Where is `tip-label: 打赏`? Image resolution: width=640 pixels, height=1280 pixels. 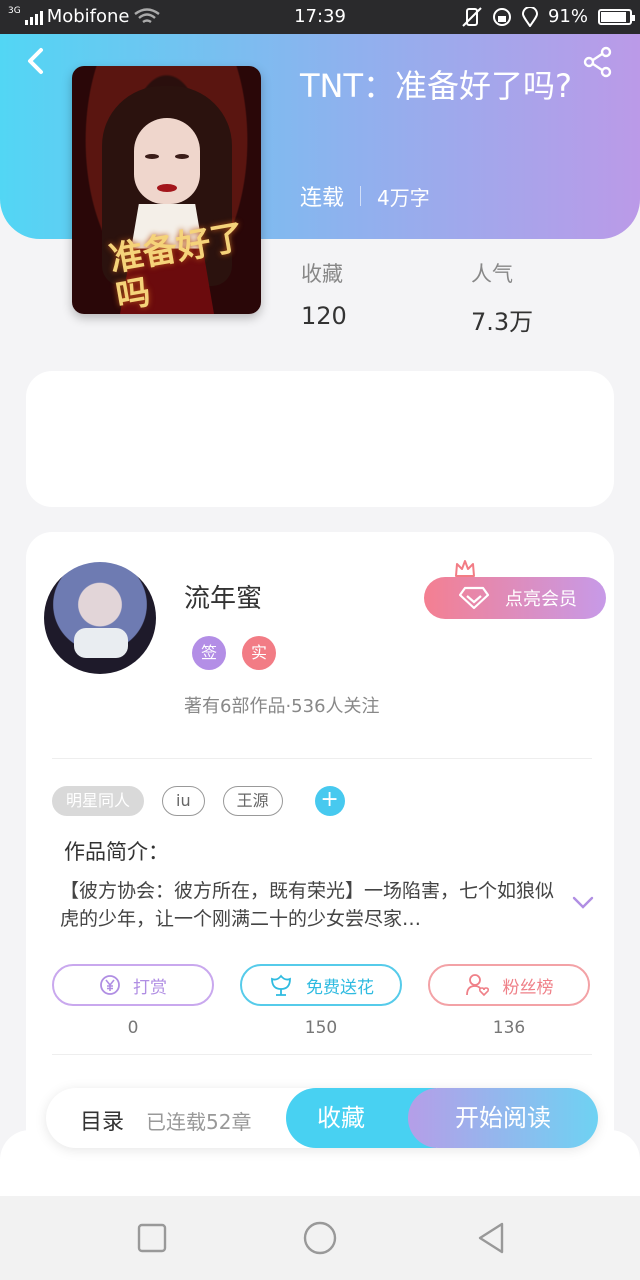 tip-label: 打赏 is located at coordinates (150, 987).